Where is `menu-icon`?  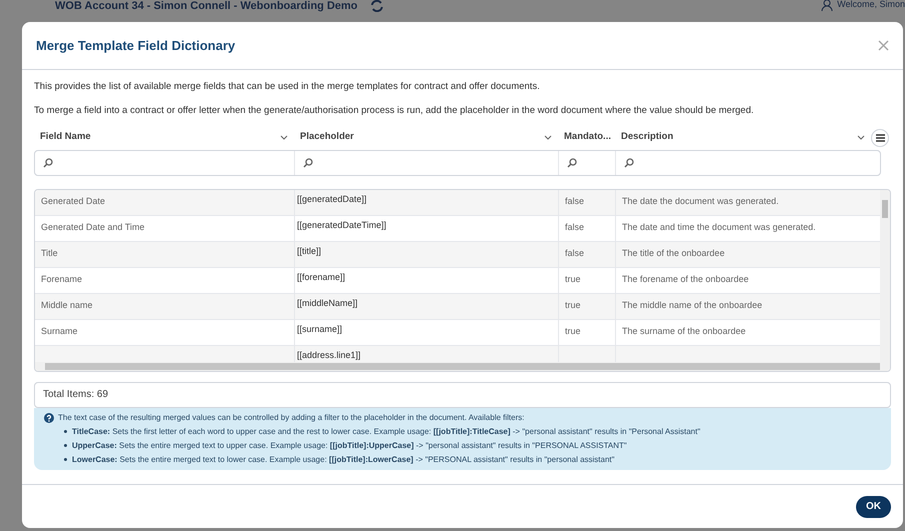 menu-icon is located at coordinates (880, 138).